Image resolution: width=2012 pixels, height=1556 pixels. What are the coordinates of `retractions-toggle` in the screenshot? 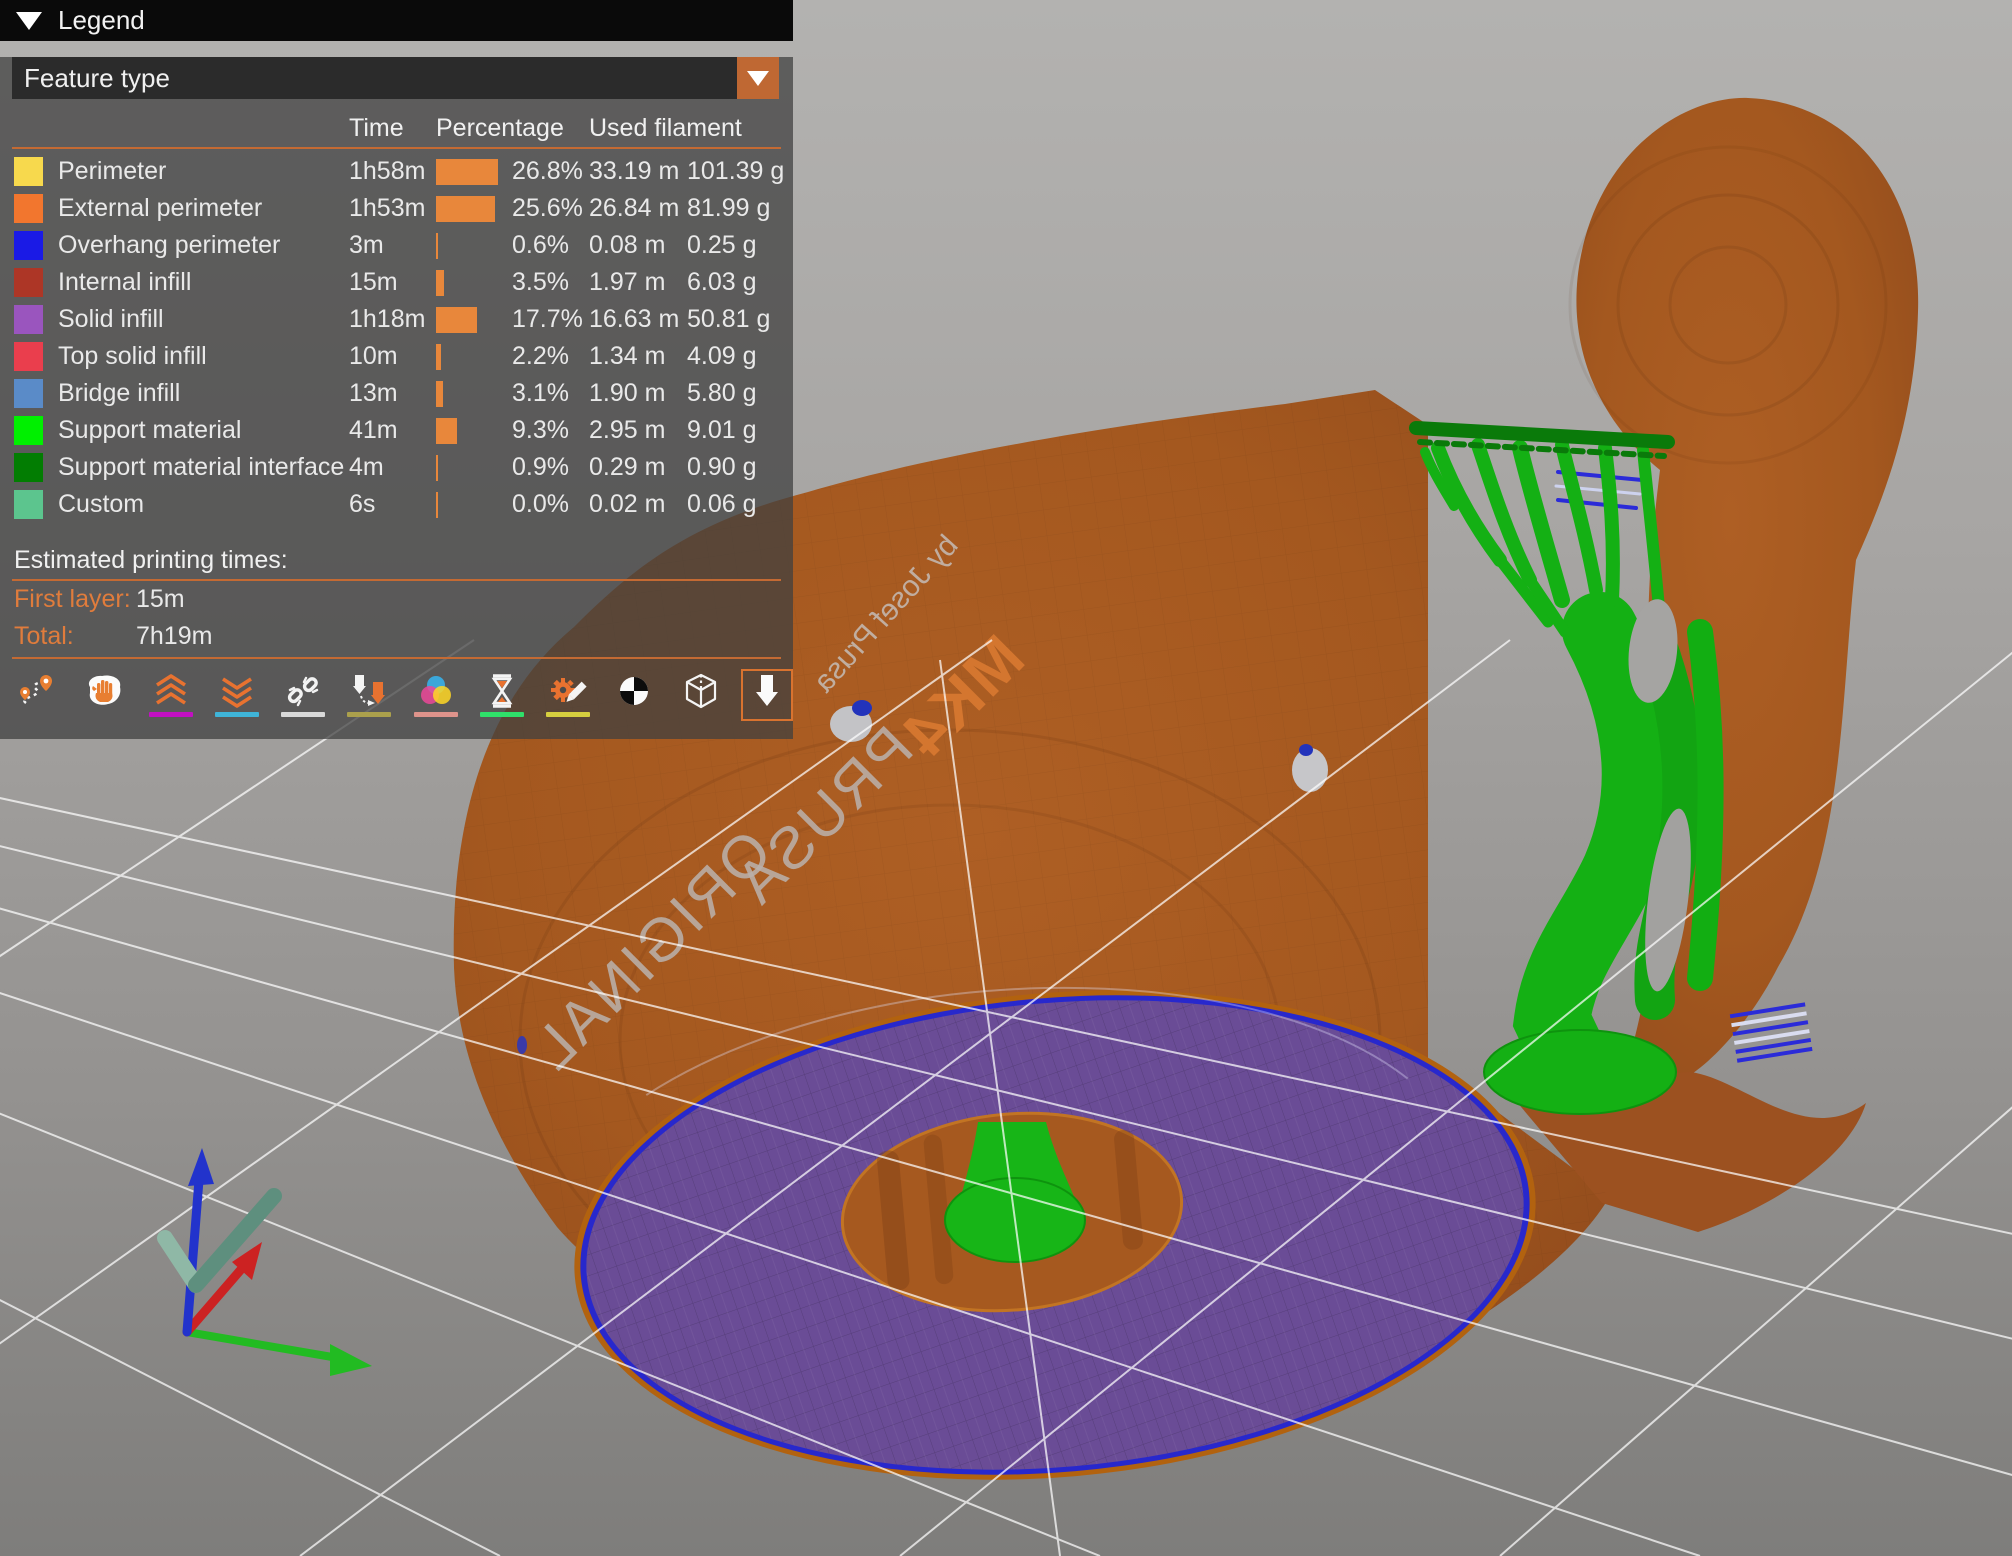 It's located at (171, 695).